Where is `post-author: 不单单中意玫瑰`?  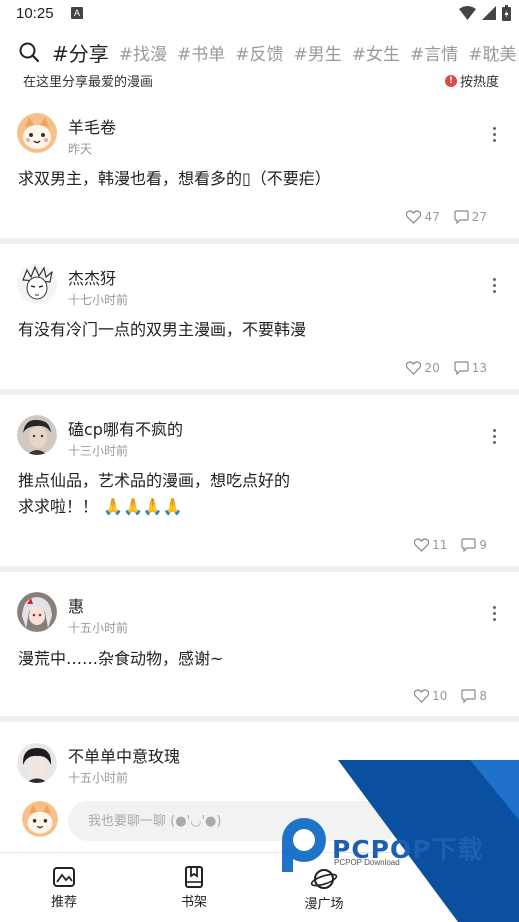 post-author: 不单单中意玫瑰 is located at coordinates (124, 755).